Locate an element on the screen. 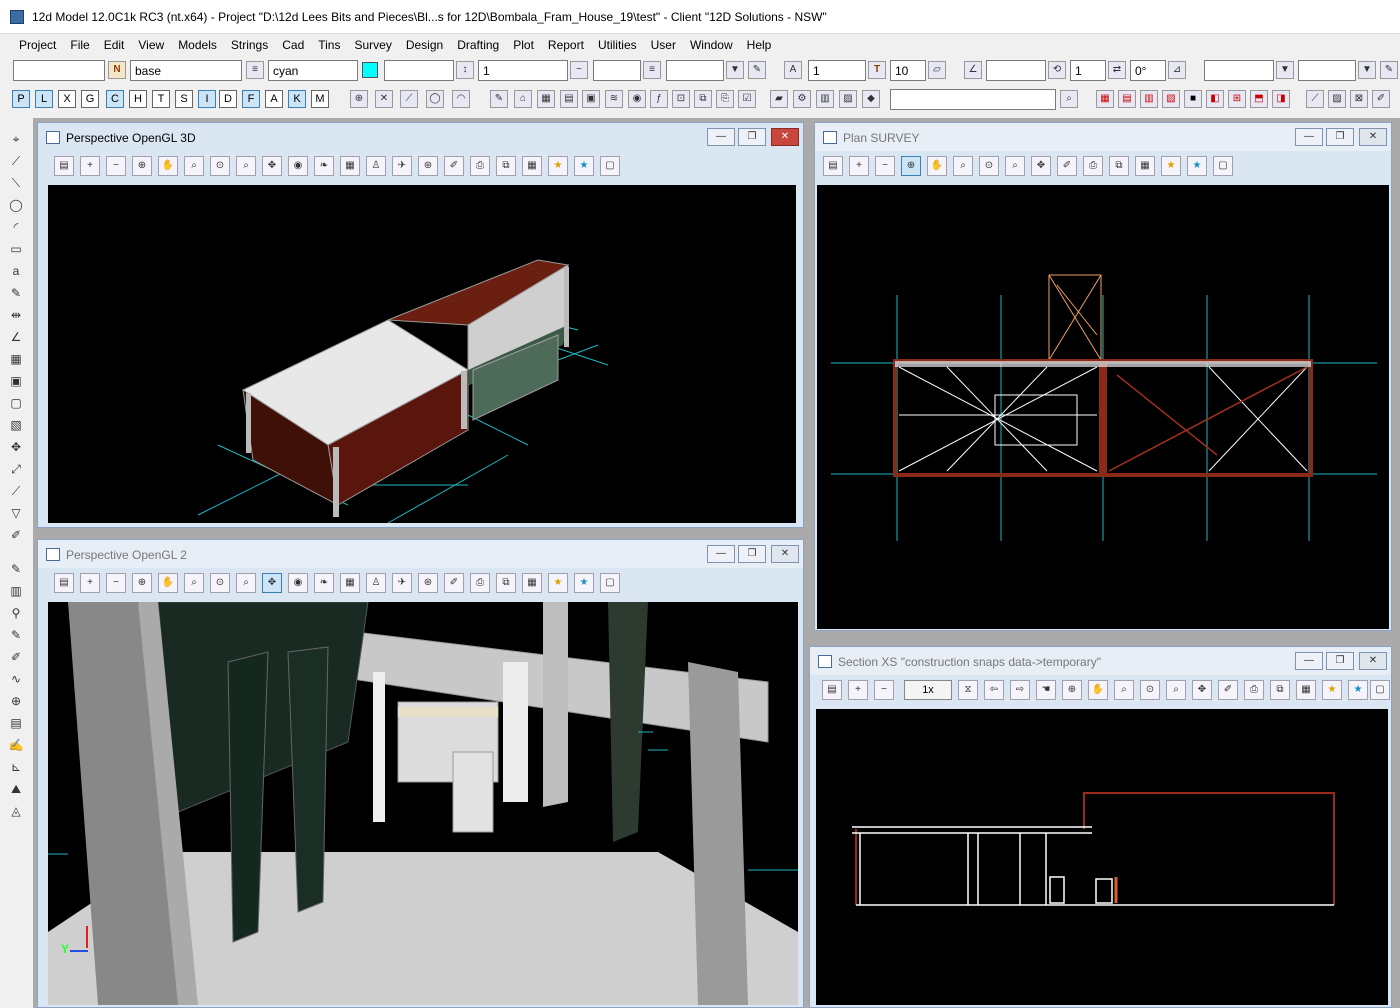  menu-plot: Plot is located at coordinates (523, 45).